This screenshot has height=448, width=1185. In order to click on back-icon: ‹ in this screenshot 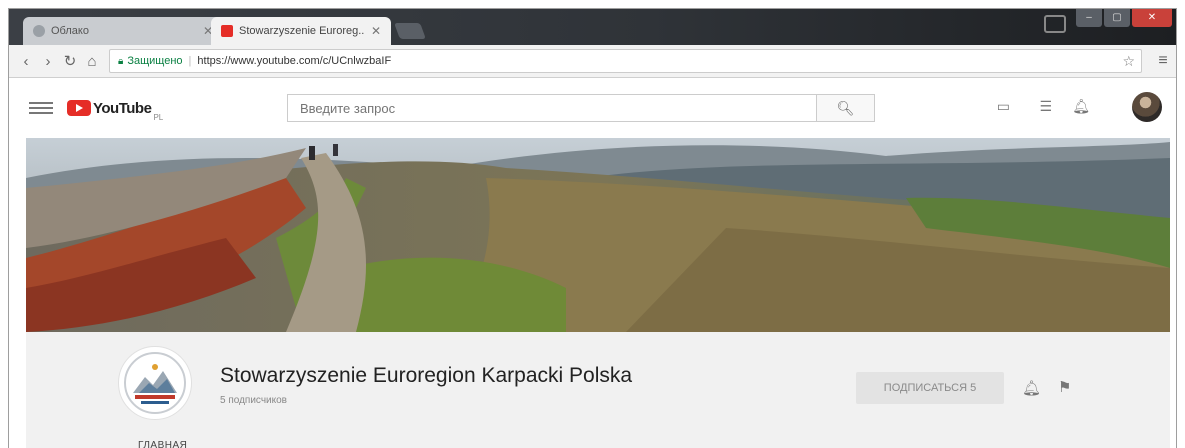, I will do `click(26, 61)`.